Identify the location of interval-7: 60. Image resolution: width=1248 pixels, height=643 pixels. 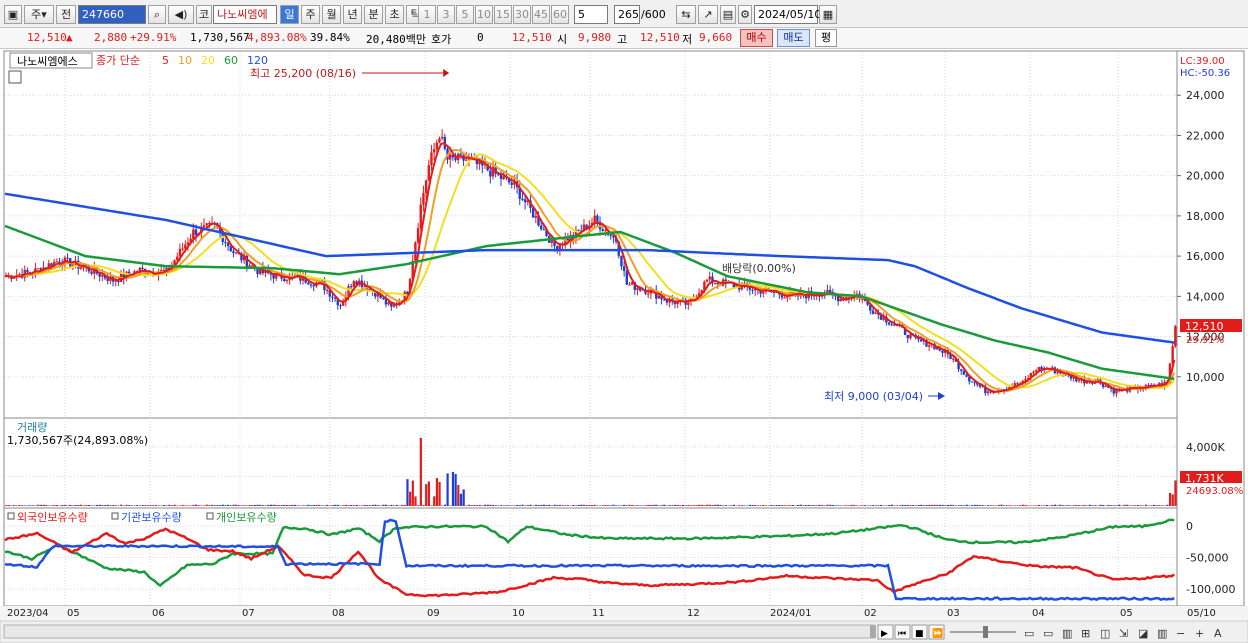
(560, 14).